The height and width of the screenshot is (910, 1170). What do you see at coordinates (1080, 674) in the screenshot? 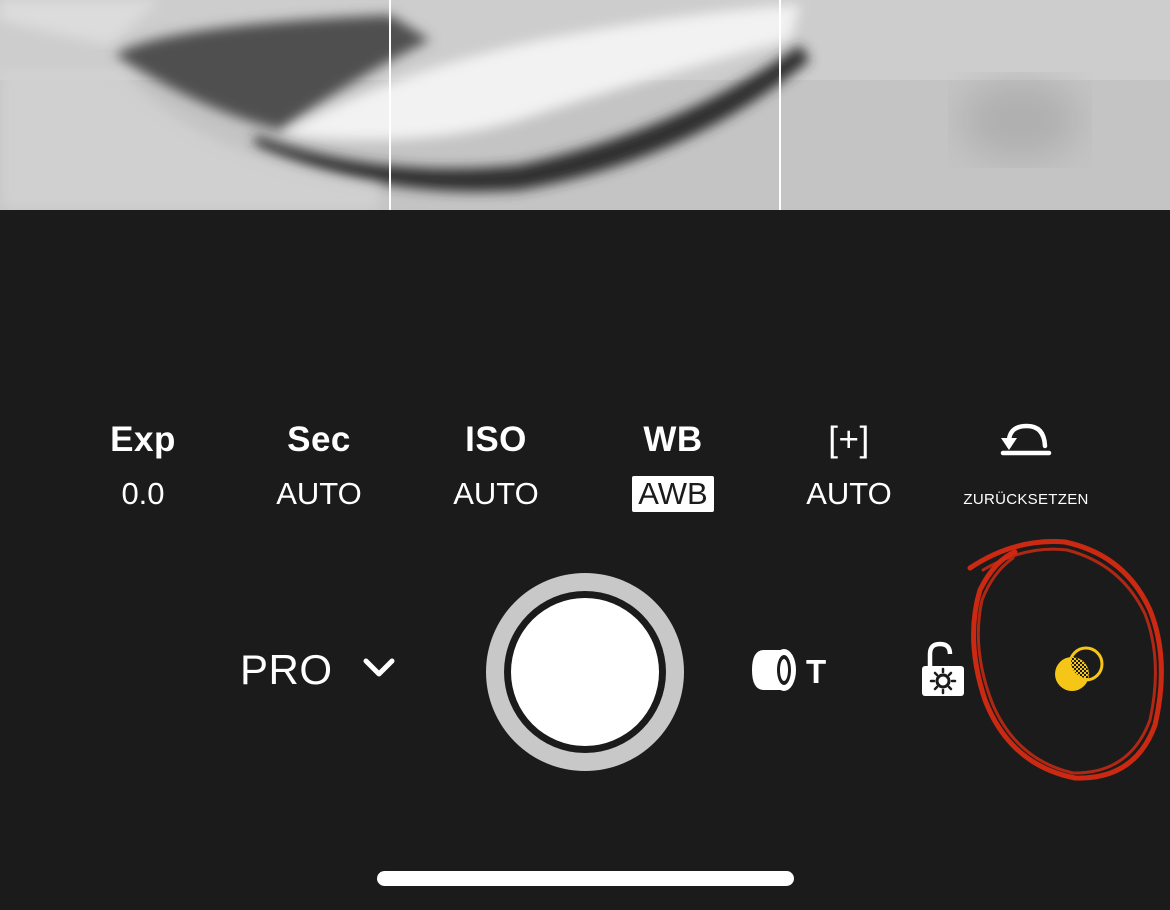
I see `color-filter-icon` at bounding box center [1080, 674].